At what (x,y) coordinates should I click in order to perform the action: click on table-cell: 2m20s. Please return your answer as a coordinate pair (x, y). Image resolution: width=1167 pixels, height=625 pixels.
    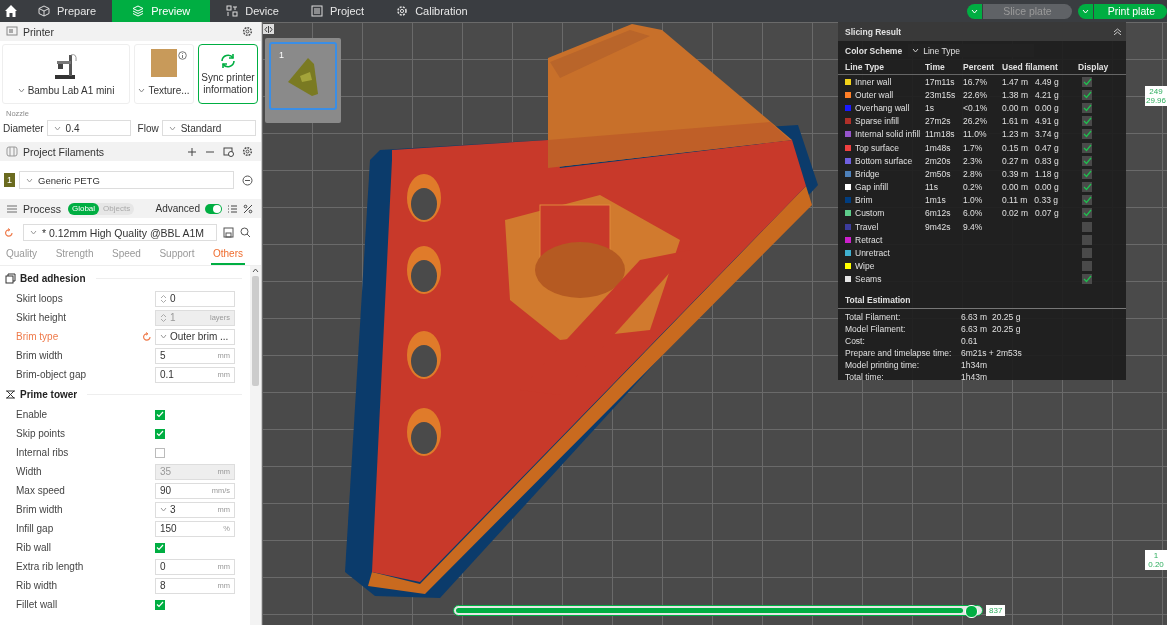
    Looking at the image, I should click on (938, 160).